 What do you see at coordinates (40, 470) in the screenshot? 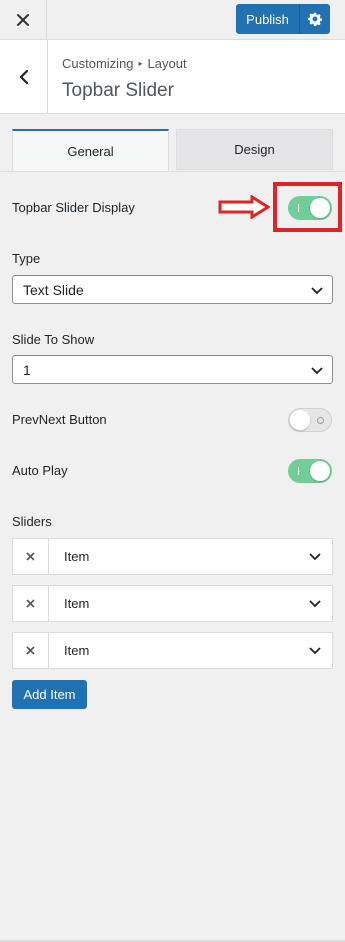
I see `autoplay-label: Auto Play` at bounding box center [40, 470].